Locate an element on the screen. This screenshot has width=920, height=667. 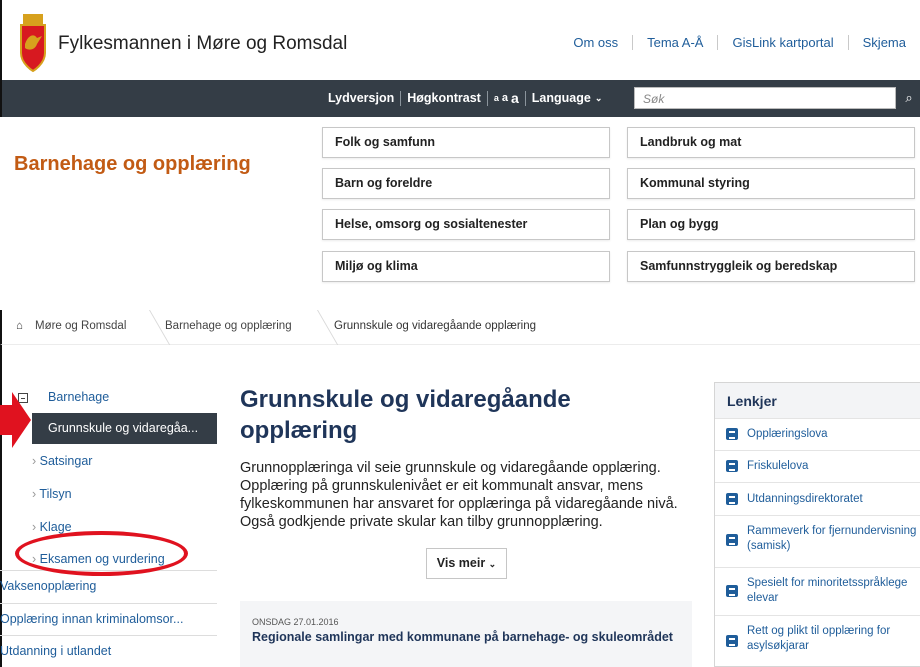
breadcrumb-current: Grunnskule og vidaregåande opplæring is located at coordinates (435, 326).